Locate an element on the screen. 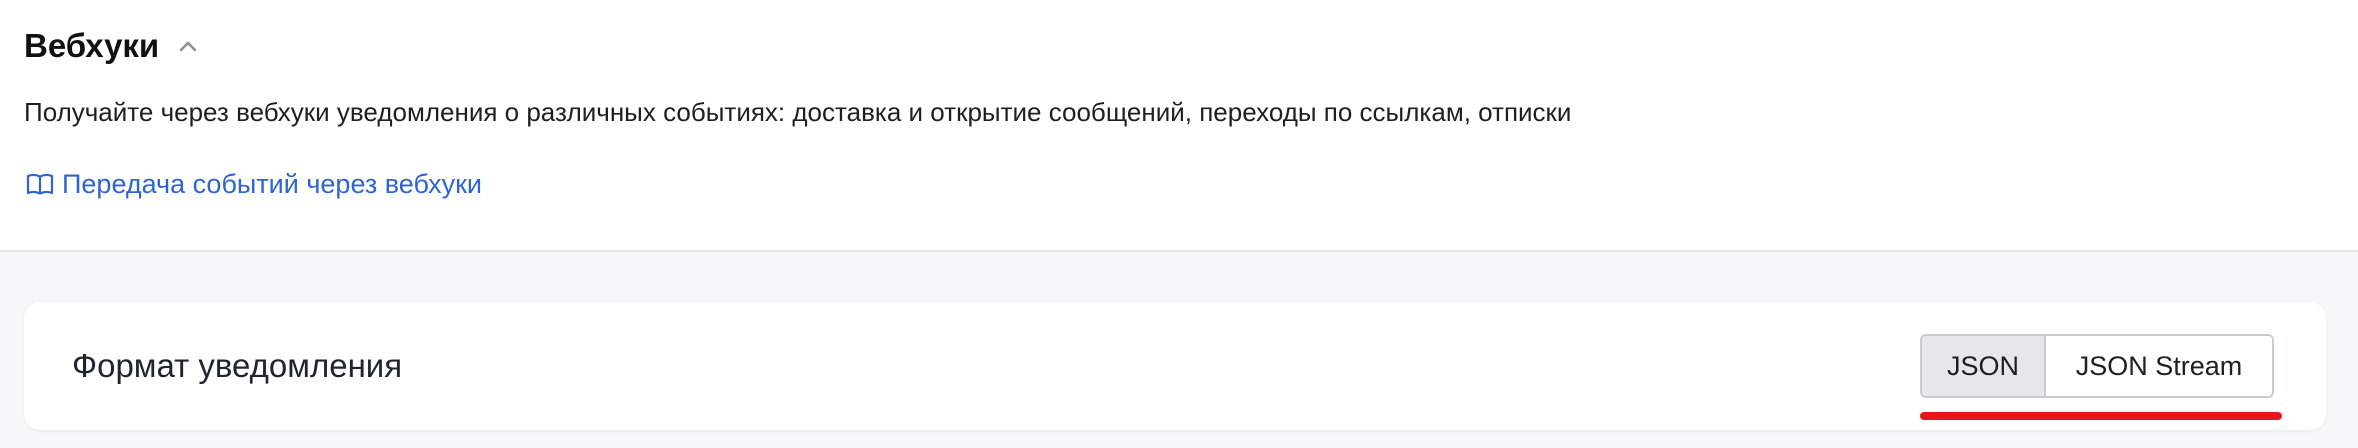  annotation-underline is located at coordinates (2101, 416).